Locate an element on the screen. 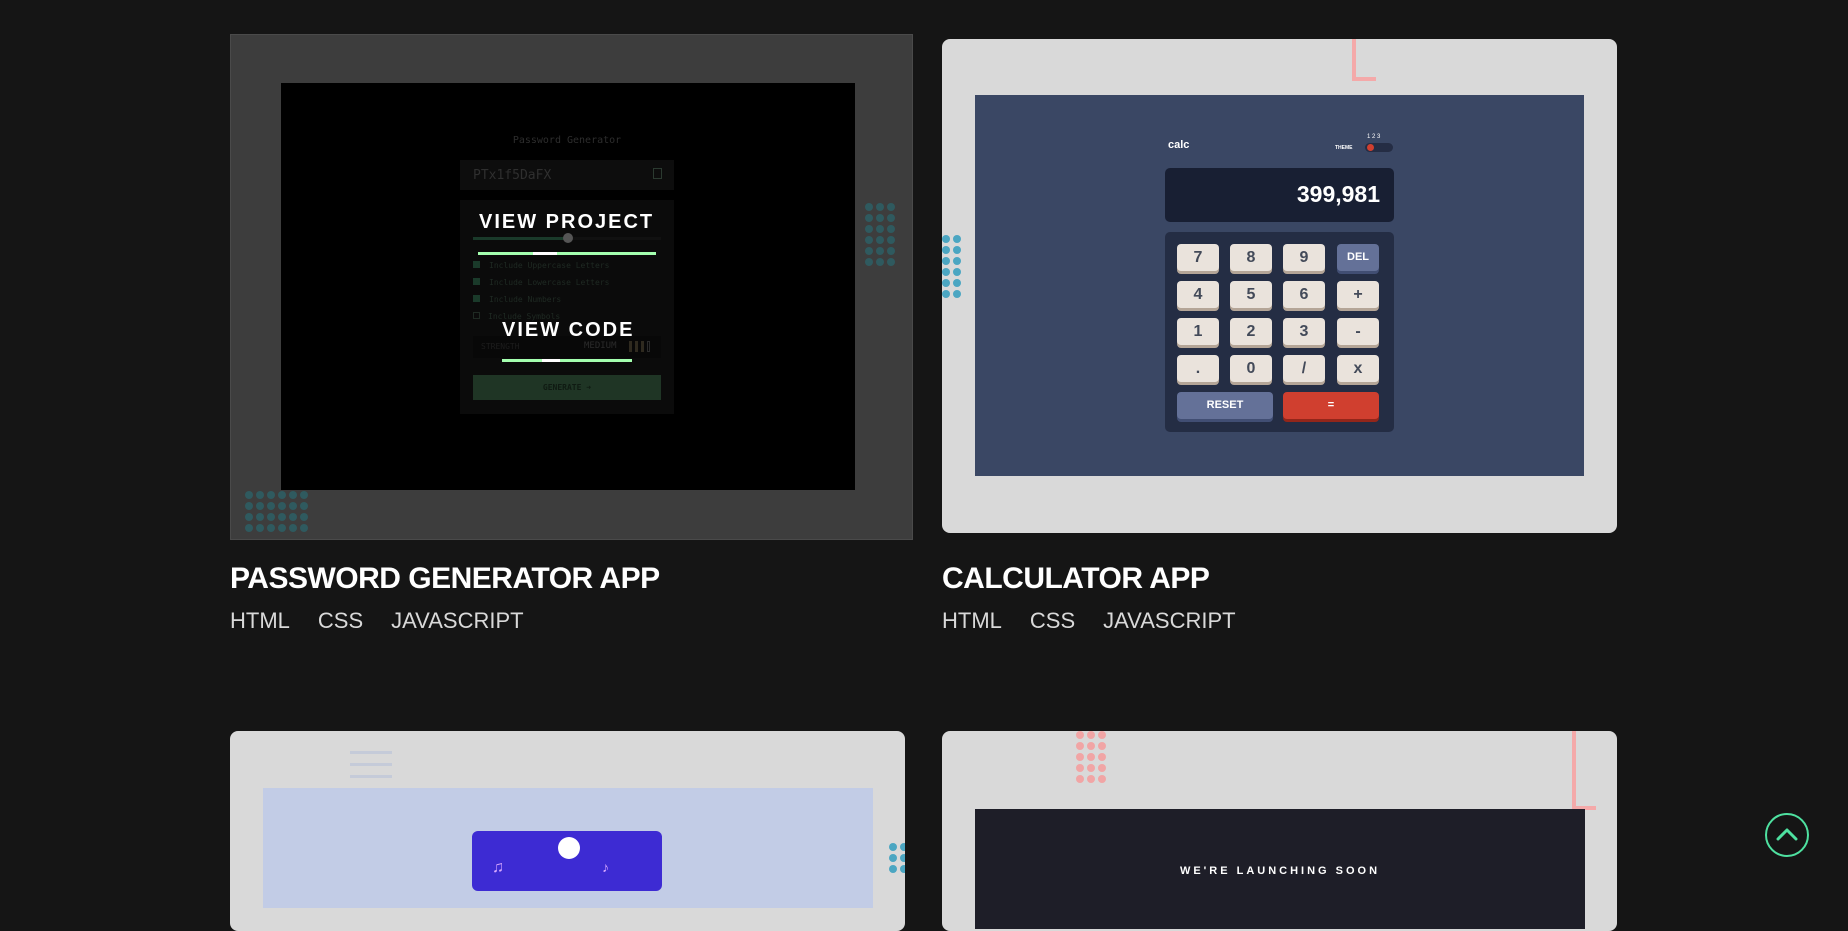 The height and width of the screenshot is (931, 1848). calc-key: 9 is located at coordinates (1304, 257).